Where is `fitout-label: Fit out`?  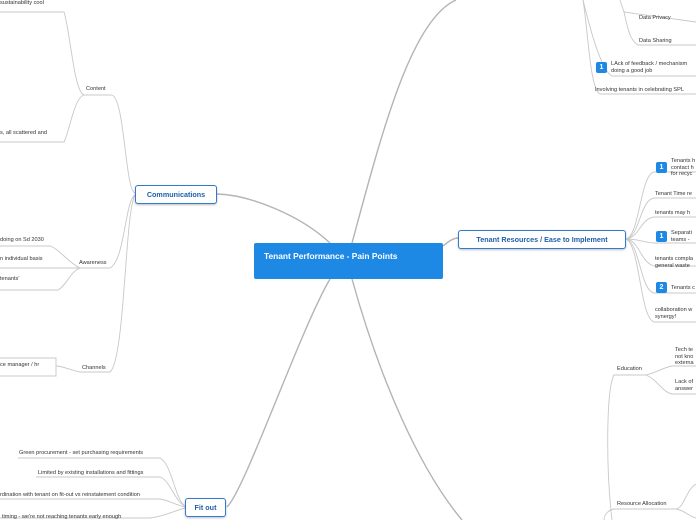 fitout-label: Fit out is located at coordinates (205, 507).